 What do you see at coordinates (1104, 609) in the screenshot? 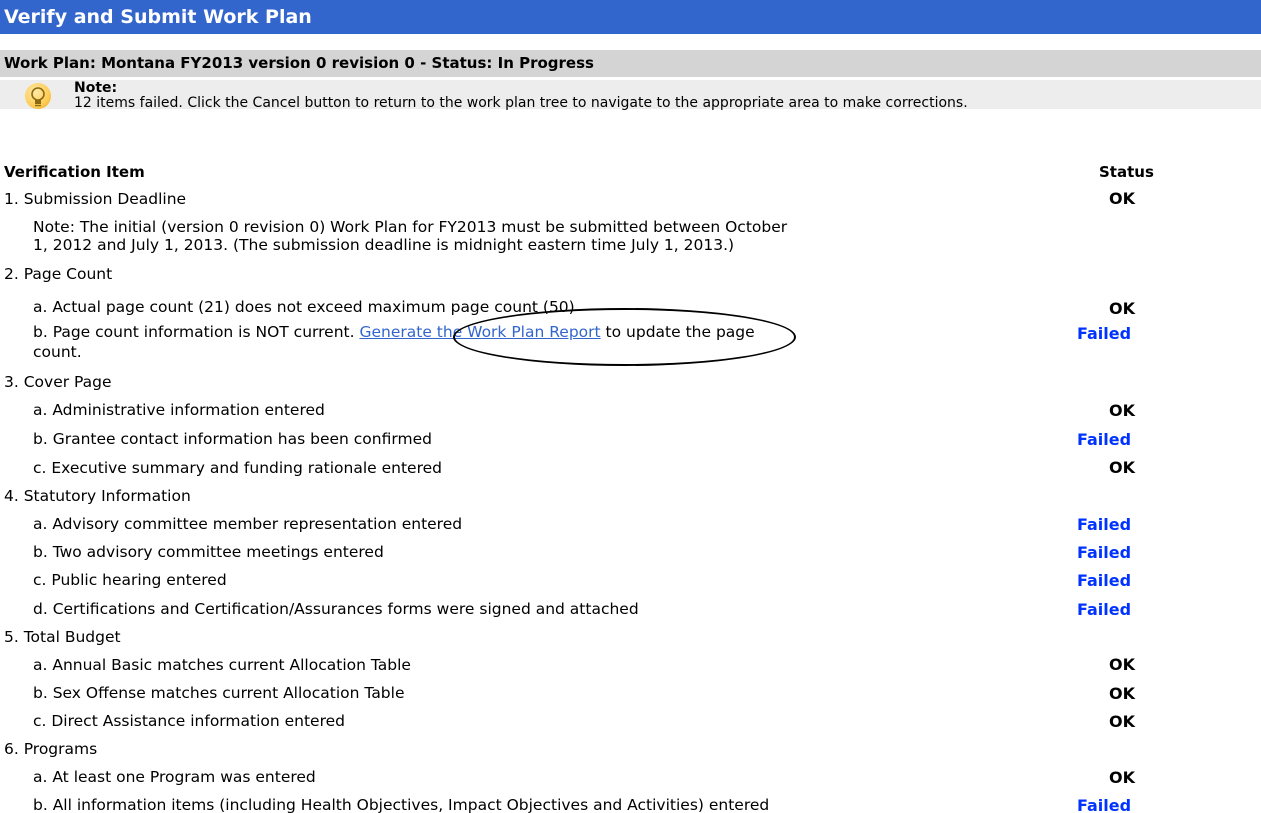
I see `status-statutory-d: Failed` at bounding box center [1104, 609].